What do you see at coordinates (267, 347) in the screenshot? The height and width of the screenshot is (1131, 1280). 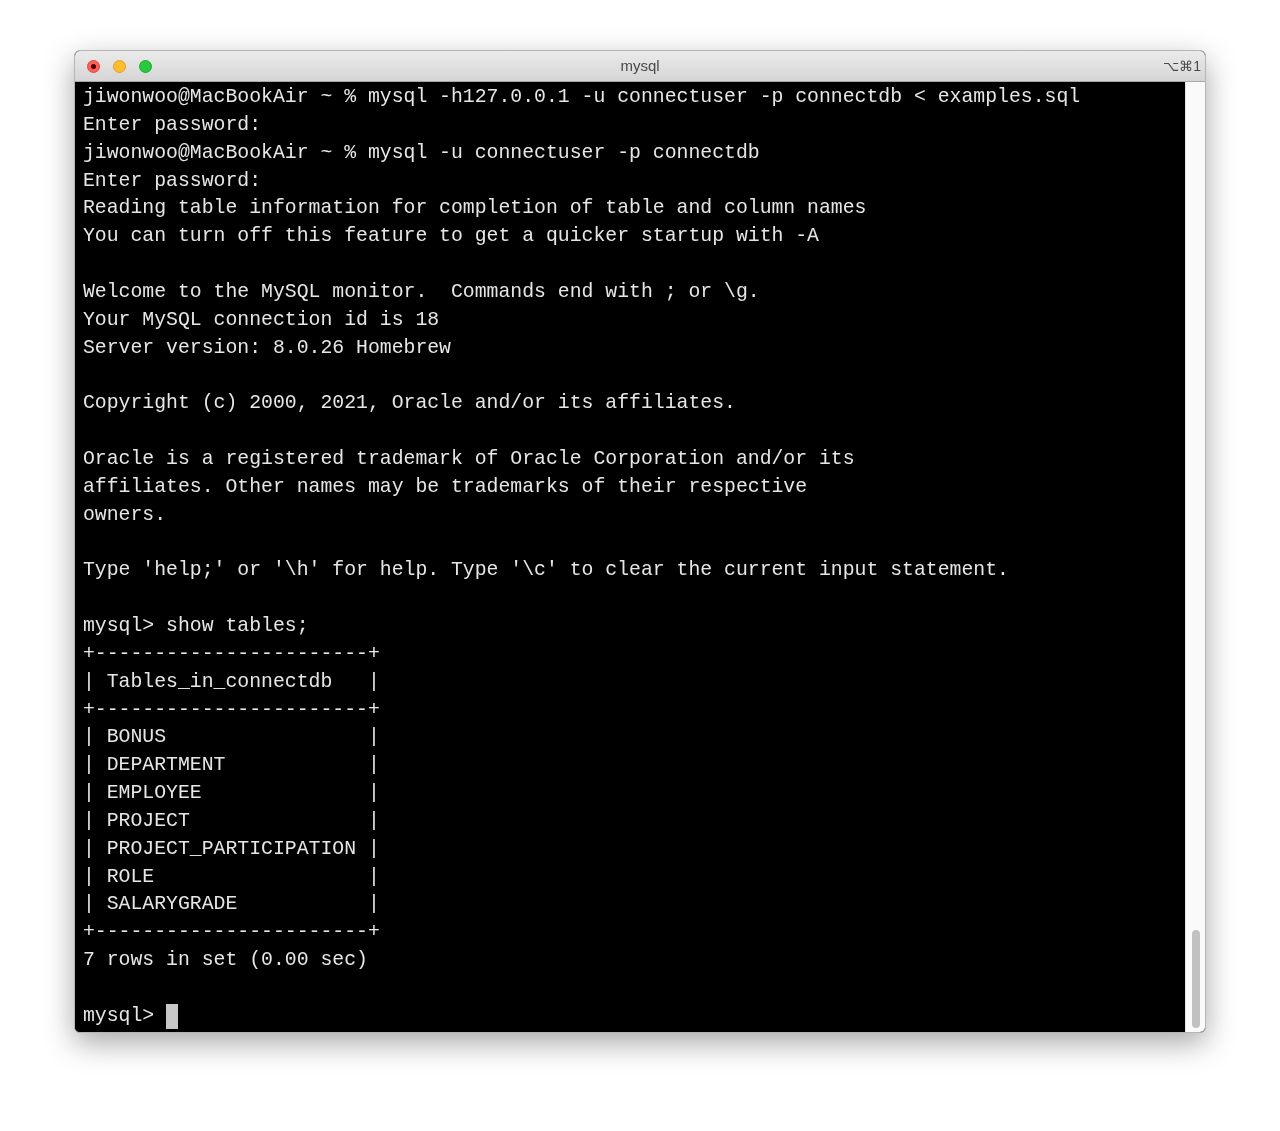 I see `terminal-line: Server version: 8.0.26 Homebrew` at bounding box center [267, 347].